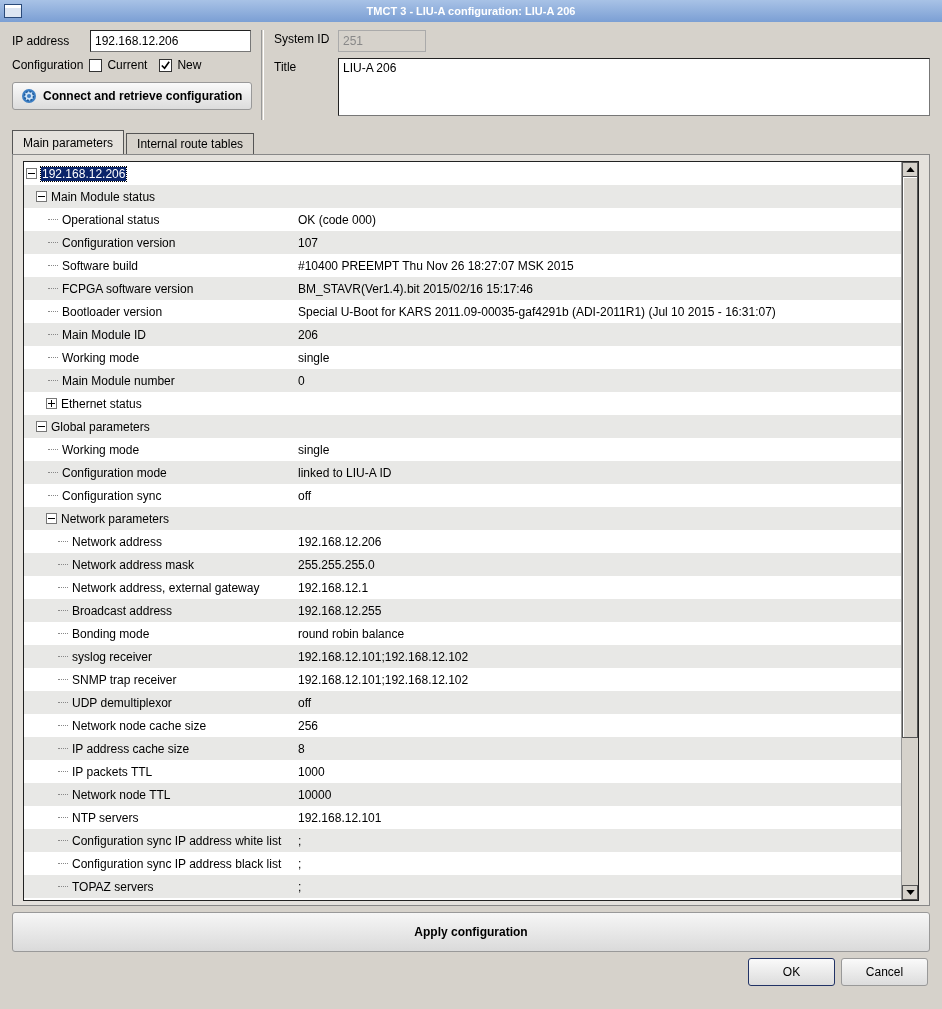 Image resolution: width=942 pixels, height=1009 pixels. Describe the element at coordinates (113, 886) in the screenshot. I see `tree-item-label: TOPAZ servers` at that location.